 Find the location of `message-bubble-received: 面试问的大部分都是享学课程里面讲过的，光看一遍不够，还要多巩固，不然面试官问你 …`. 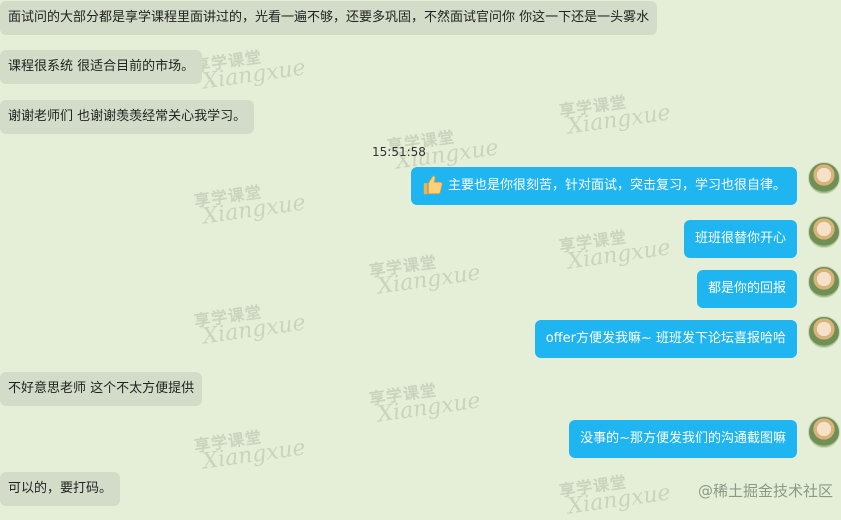

message-bubble-received: 面试问的大部分都是享学课程里面讲过的，光看一遍不够，还要多巩固，不然面试官问你 … is located at coordinates (329, 18).